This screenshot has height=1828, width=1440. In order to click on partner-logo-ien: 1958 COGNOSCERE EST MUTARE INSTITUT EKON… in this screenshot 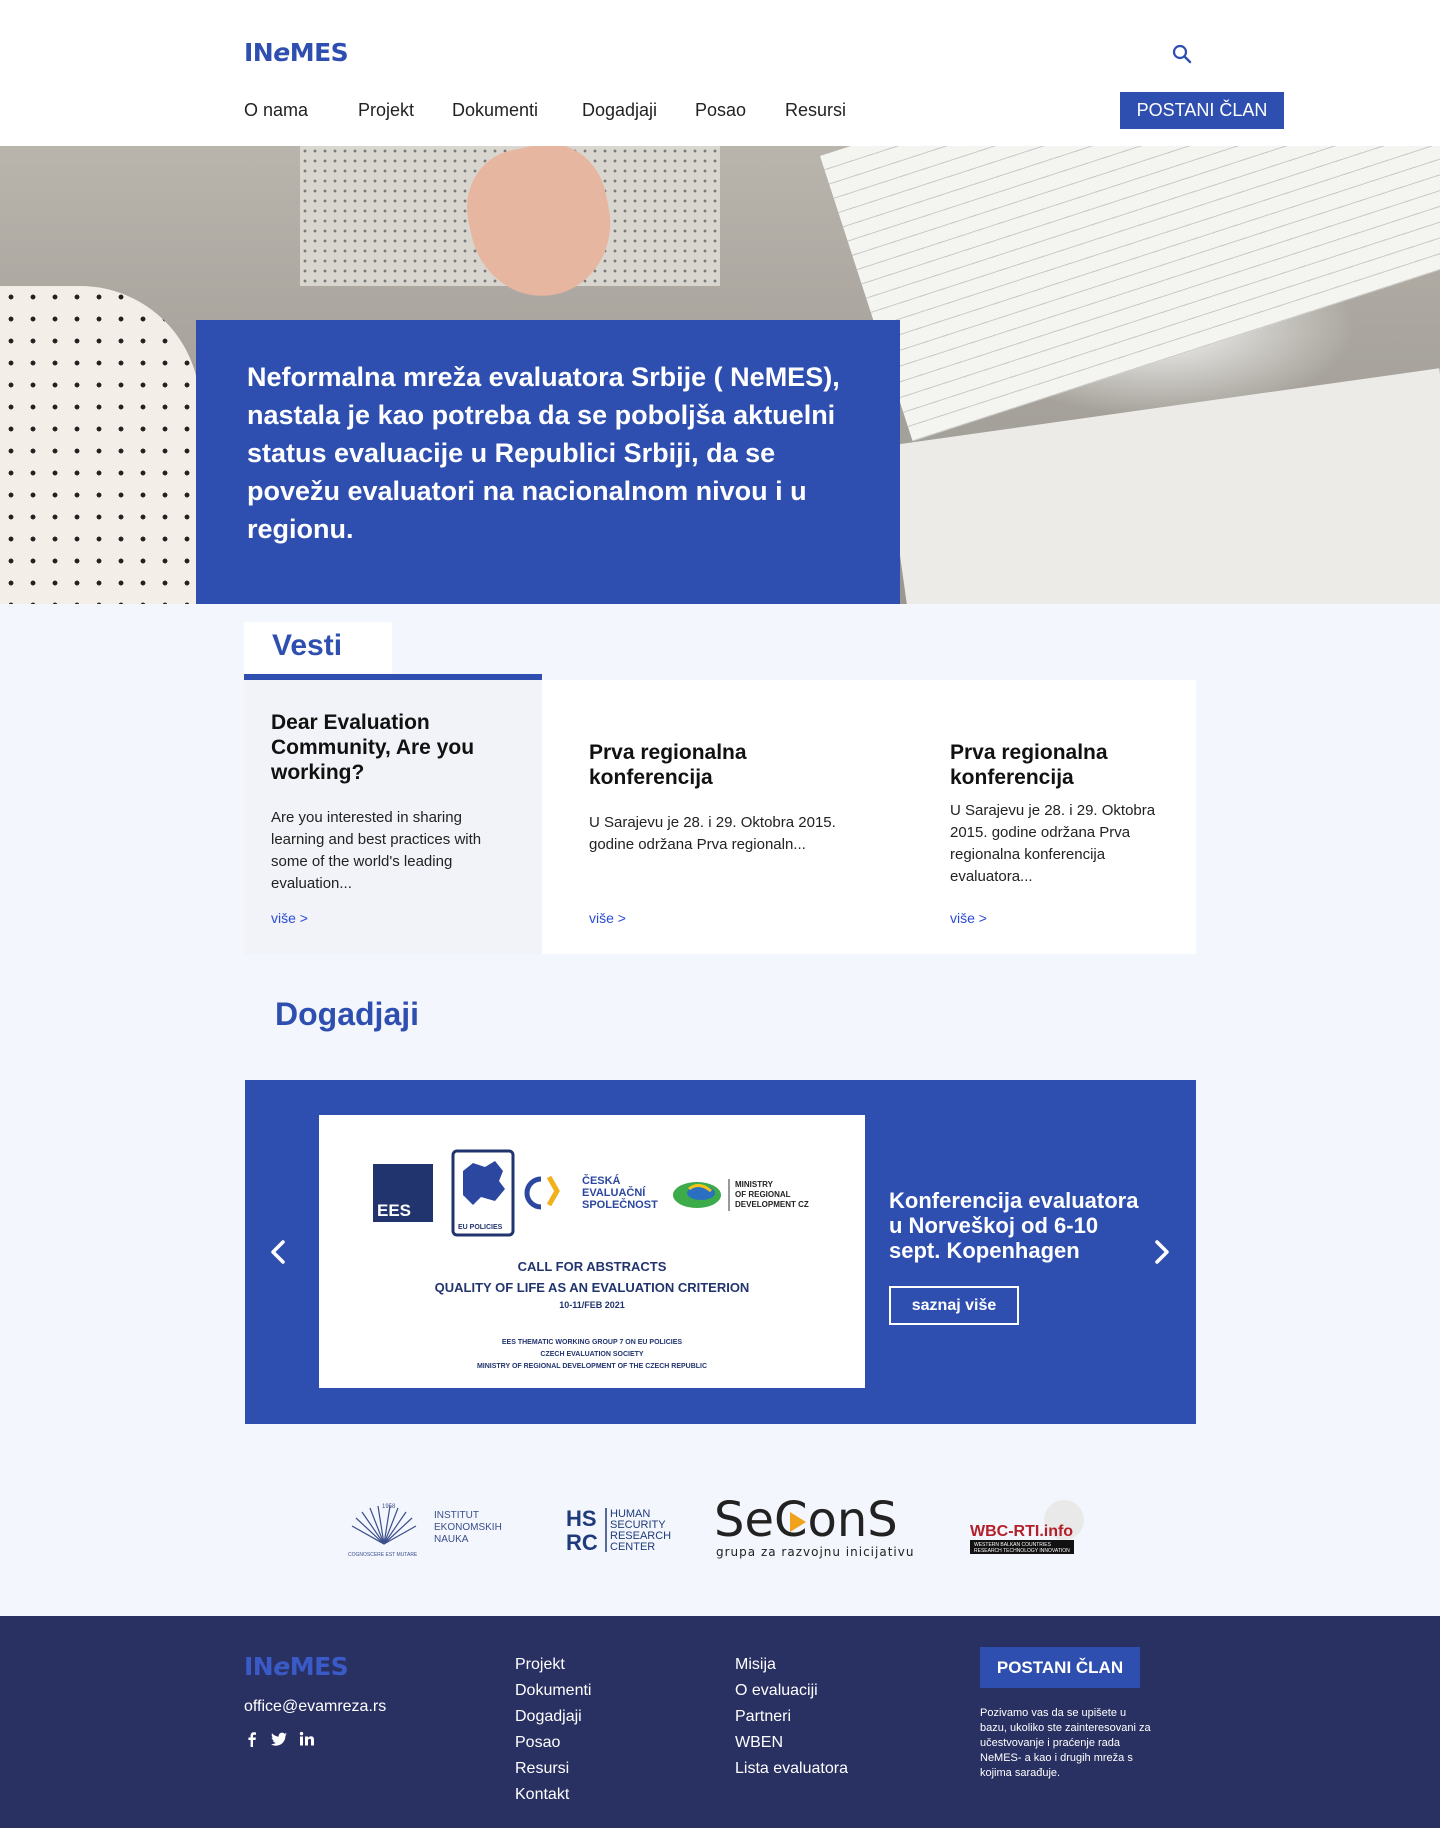, I will do `click(428, 1530)`.